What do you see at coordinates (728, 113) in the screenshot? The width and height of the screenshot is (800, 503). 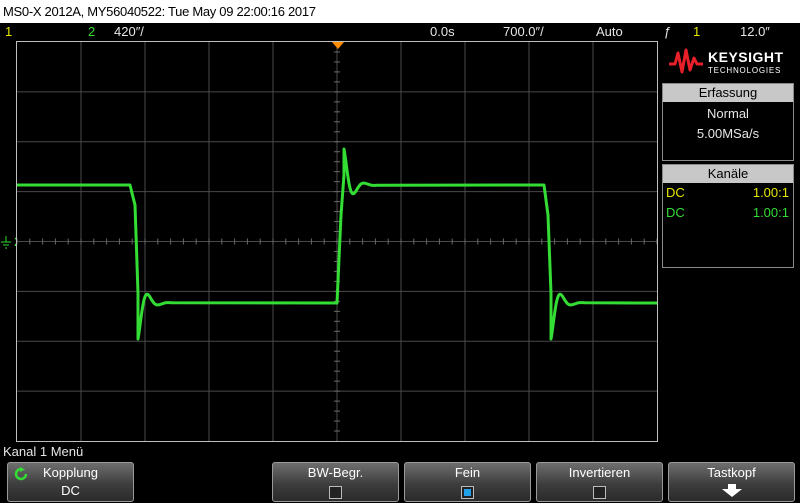 I see `acquisition-mode: Normal` at bounding box center [728, 113].